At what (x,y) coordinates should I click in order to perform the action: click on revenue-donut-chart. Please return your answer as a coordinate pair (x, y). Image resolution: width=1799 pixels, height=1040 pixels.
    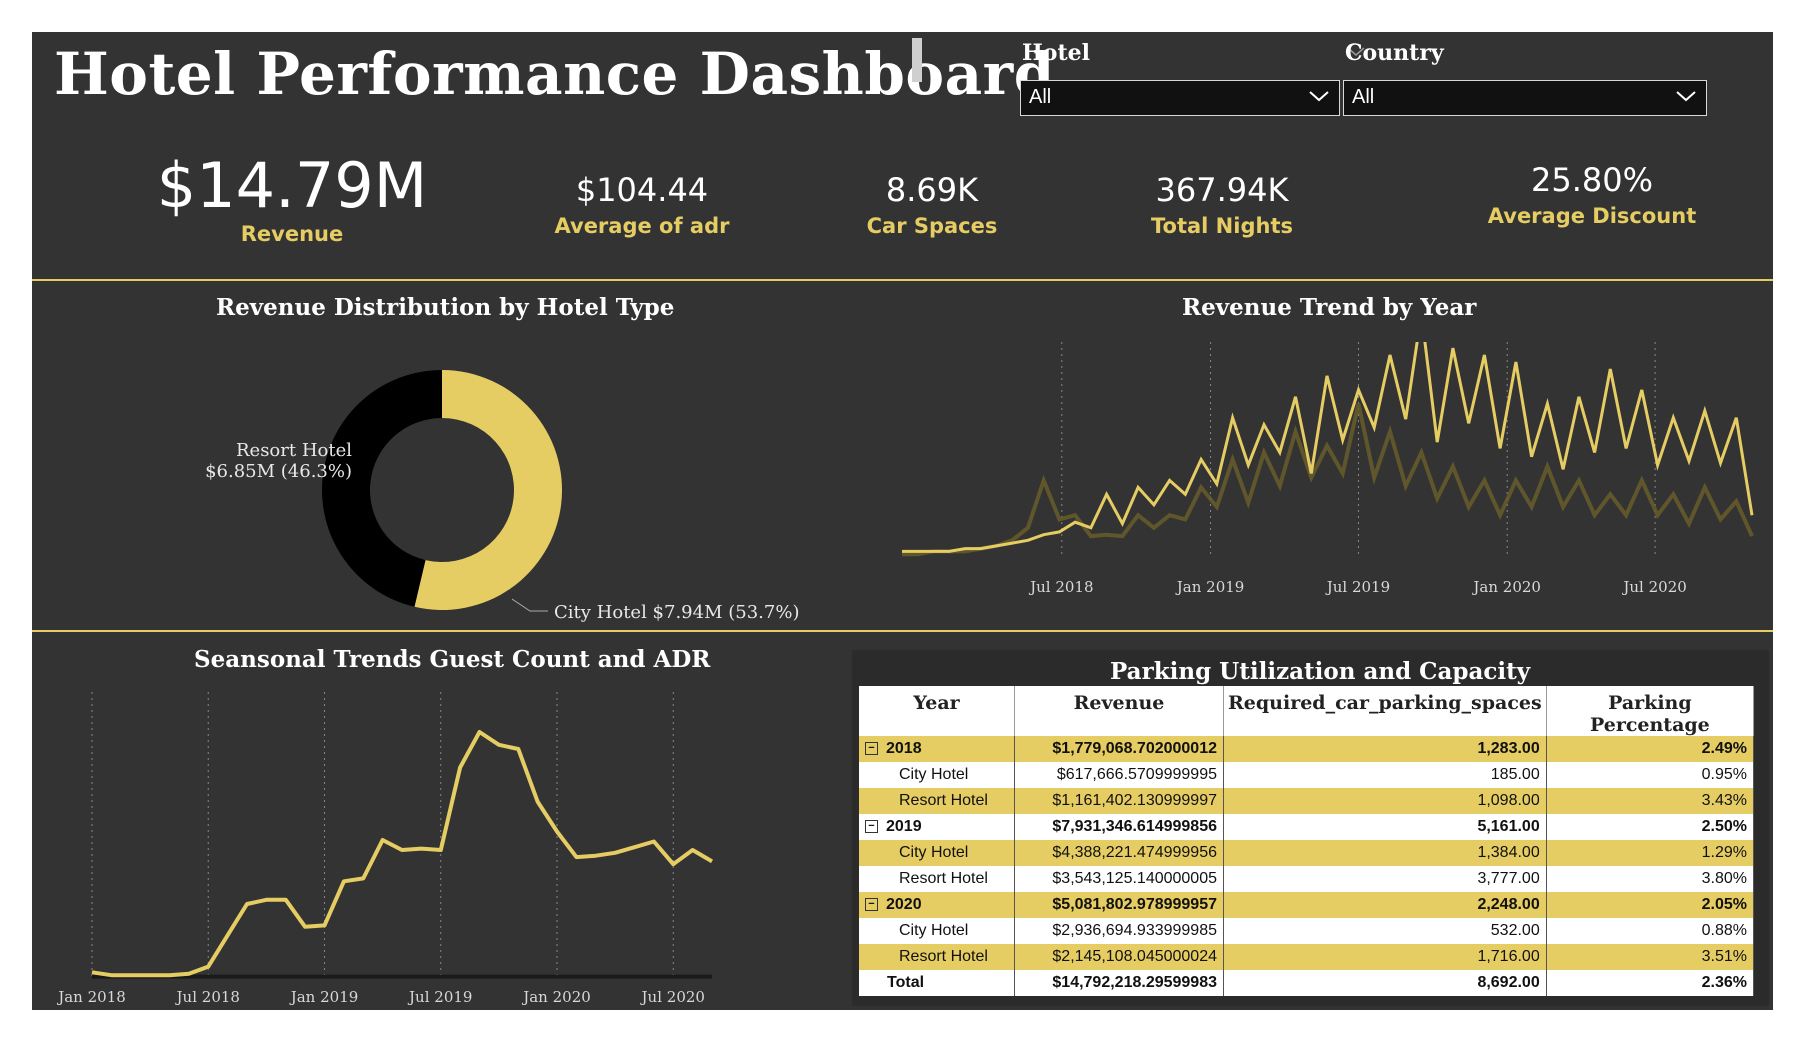
    Looking at the image, I should click on (442, 490).